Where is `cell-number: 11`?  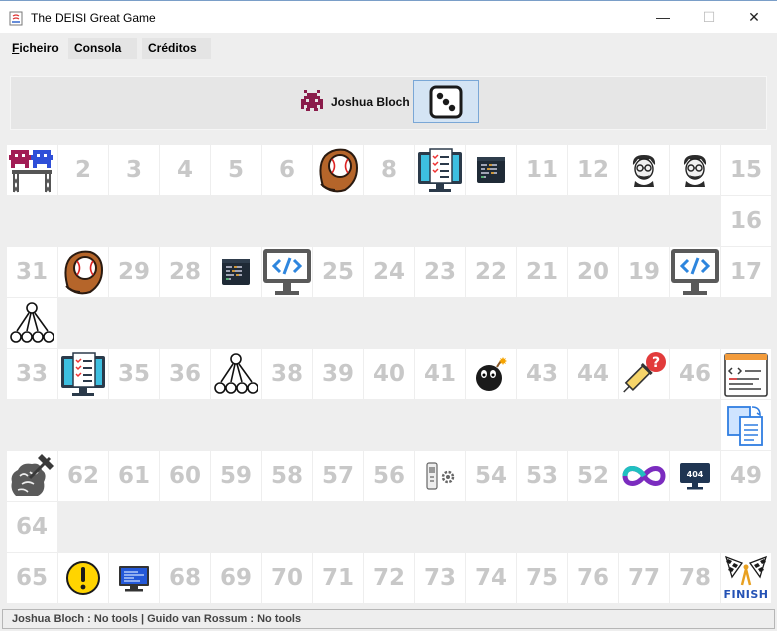
cell-number: 11 is located at coordinates (541, 170).